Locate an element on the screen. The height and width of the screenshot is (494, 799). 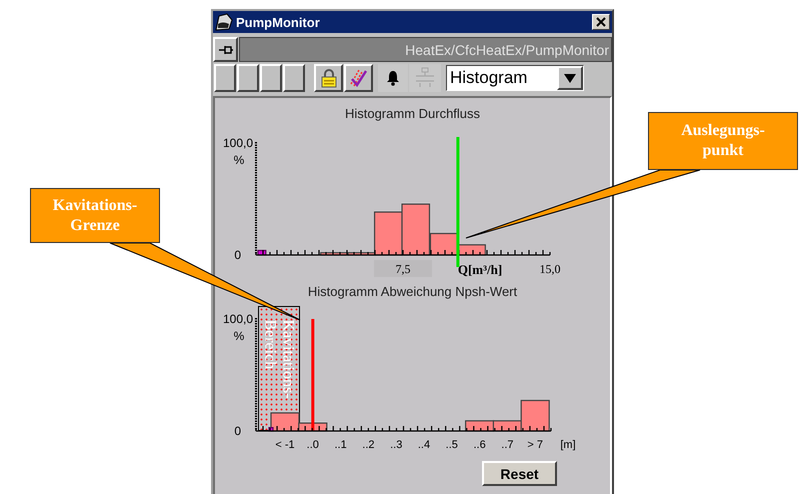
lock-button is located at coordinates (328, 78).